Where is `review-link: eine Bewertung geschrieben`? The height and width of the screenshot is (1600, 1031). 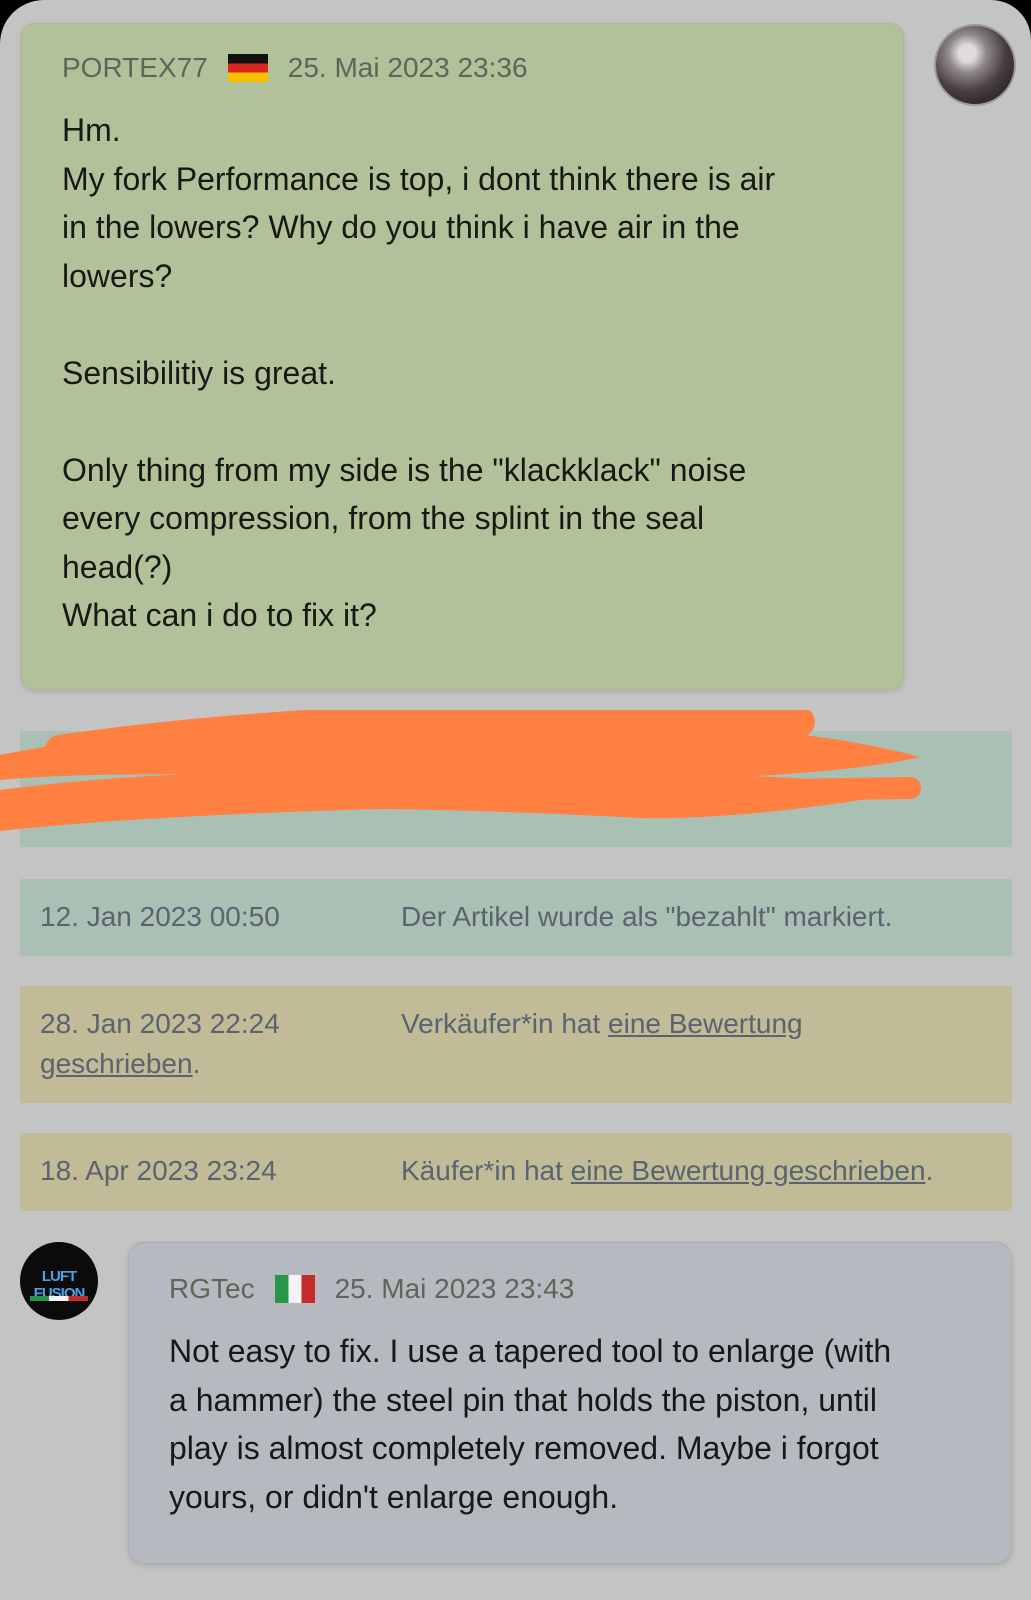
review-link: eine Bewertung geschrieben is located at coordinates (748, 1170).